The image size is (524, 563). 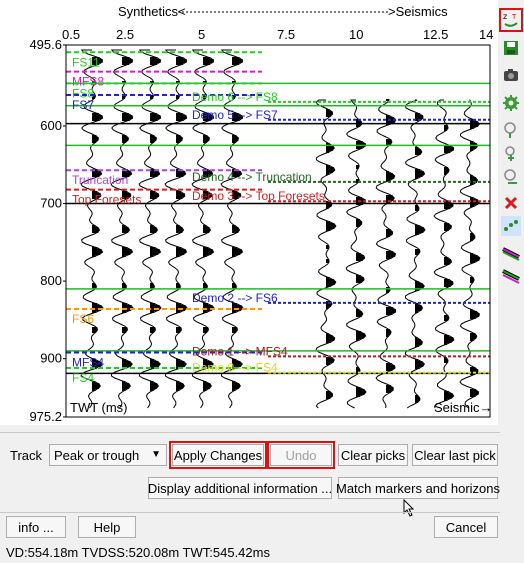 I want to click on y-tick-label: 700, so click(x=51, y=203).